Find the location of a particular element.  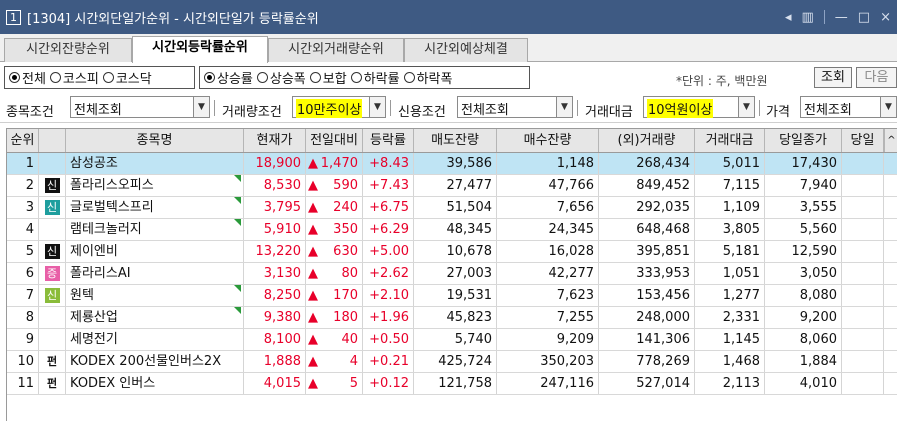

radio-fall-rate: 하락률 is located at coordinates (375, 77).